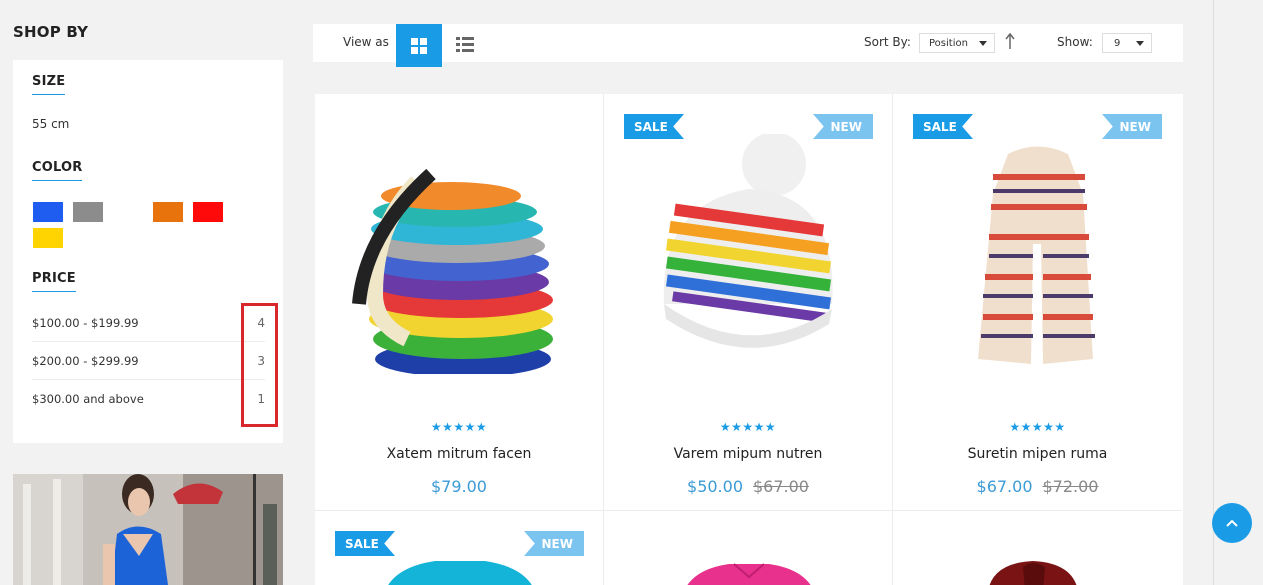  I want to click on price-old: $67.00, so click(781, 486).